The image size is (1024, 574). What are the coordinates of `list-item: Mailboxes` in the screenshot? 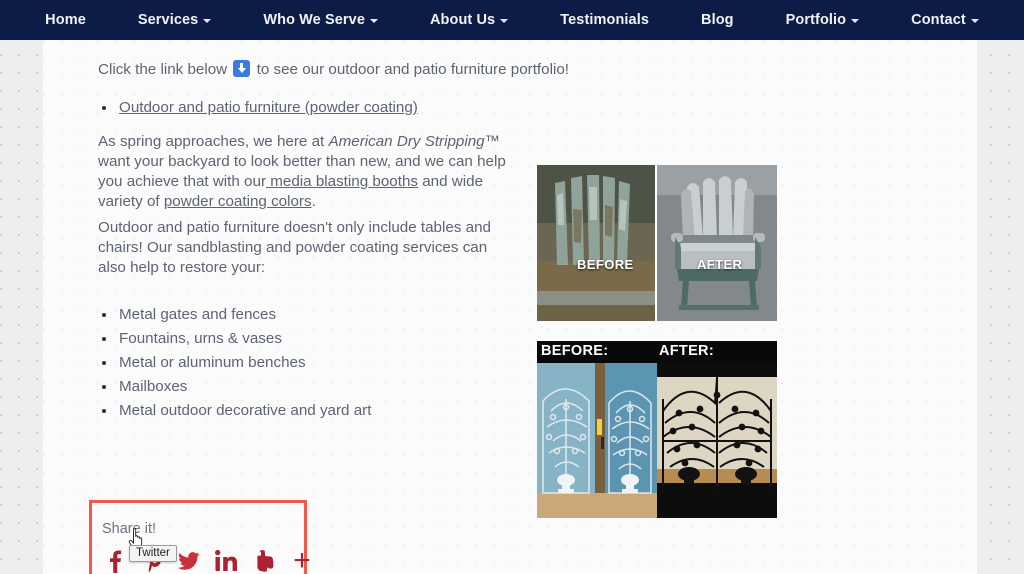 It's located at (244, 387).